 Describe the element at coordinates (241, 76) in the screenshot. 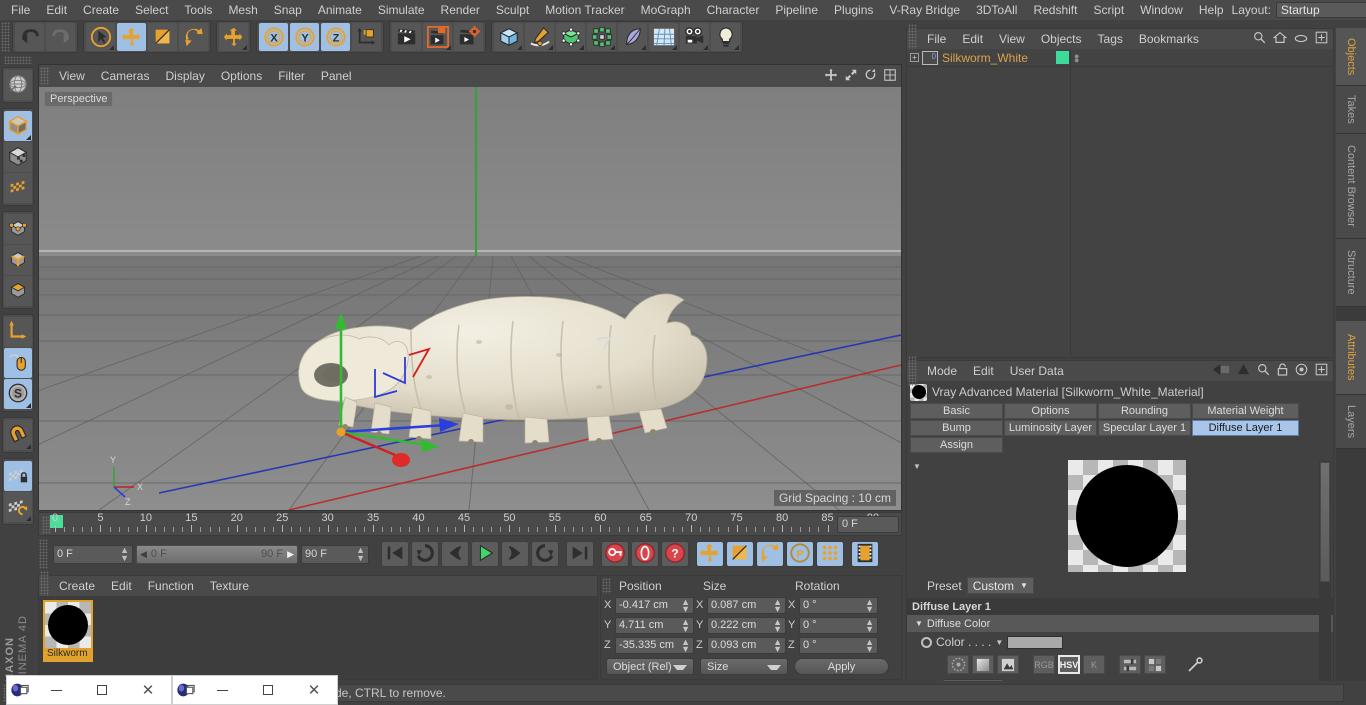

I see `viewport-menu-options: Options` at that location.